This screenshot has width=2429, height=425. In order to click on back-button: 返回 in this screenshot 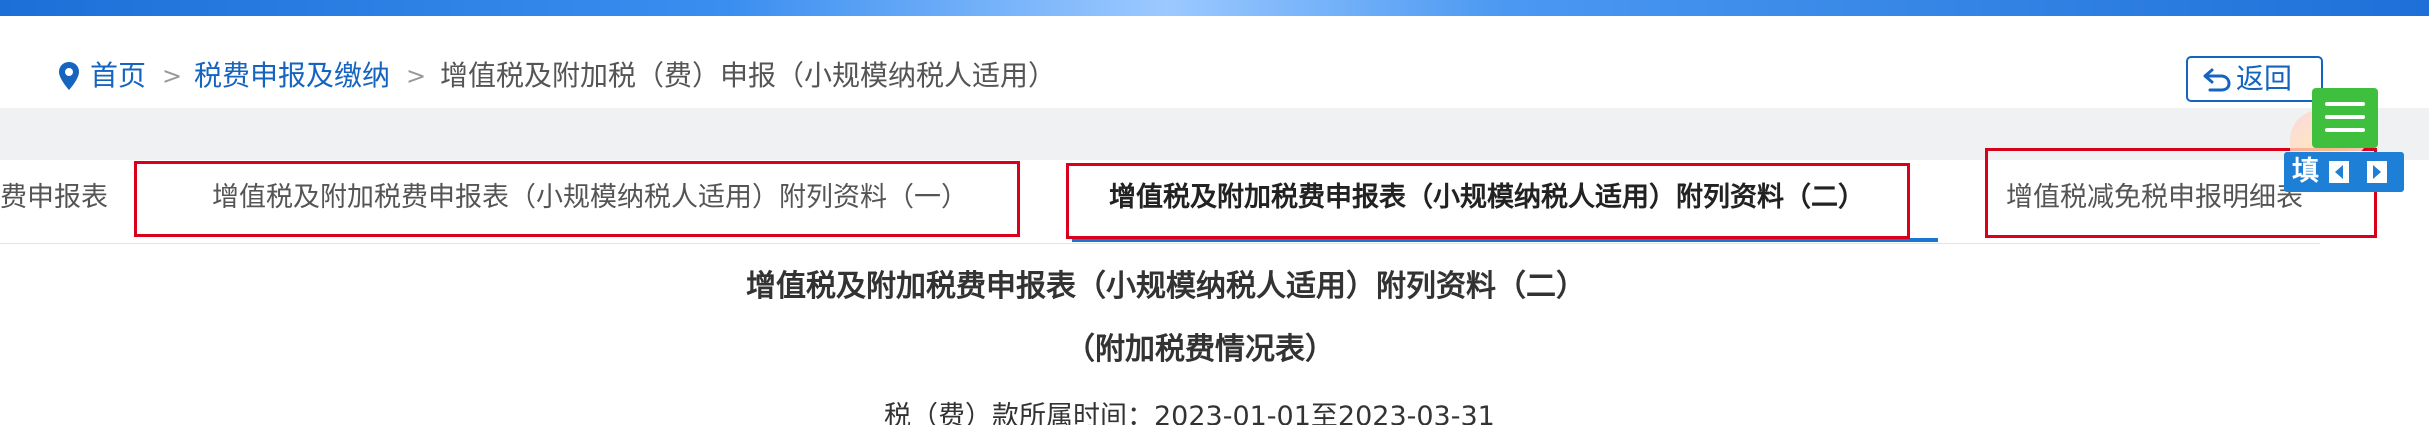, I will do `click(2254, 79)`.